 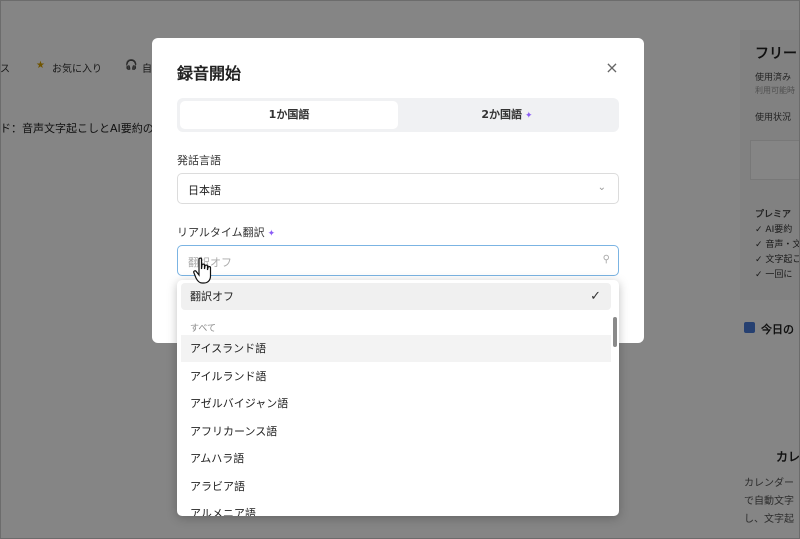 I want to click on hand-cursor-icon, so click(x=202, y=270).